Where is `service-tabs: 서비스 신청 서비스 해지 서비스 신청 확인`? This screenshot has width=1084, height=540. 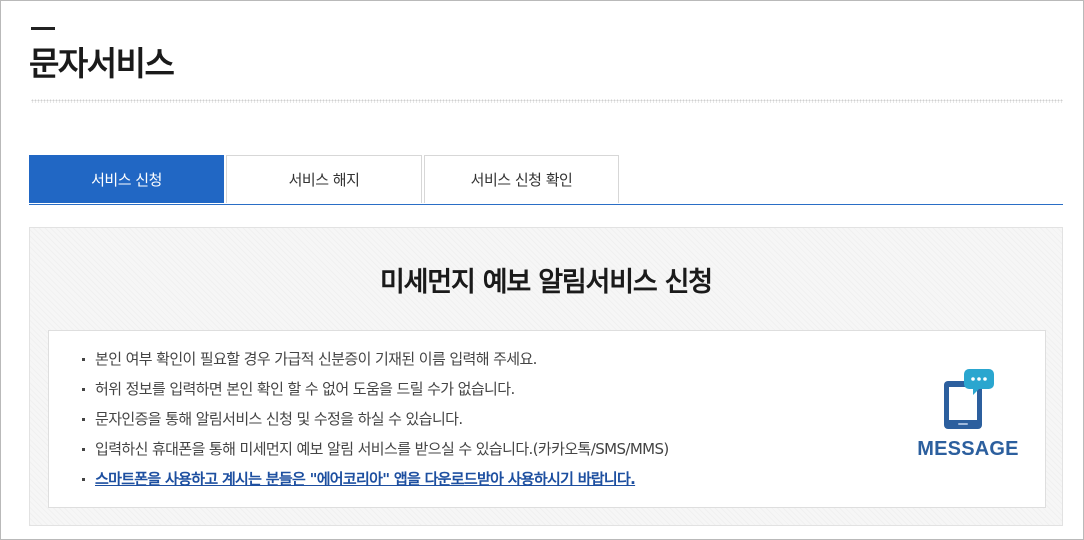 service-tabs: 서비스 신청 서비스 해지 서비스 신청 확인 is located at coordinates (546, 180).